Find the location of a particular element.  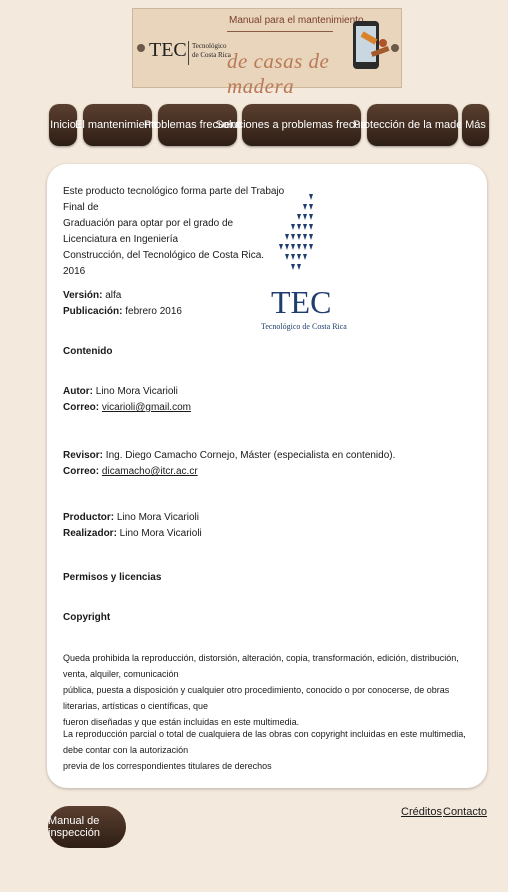

copyright-heading: Copyright is located at coordinates (87, 617).